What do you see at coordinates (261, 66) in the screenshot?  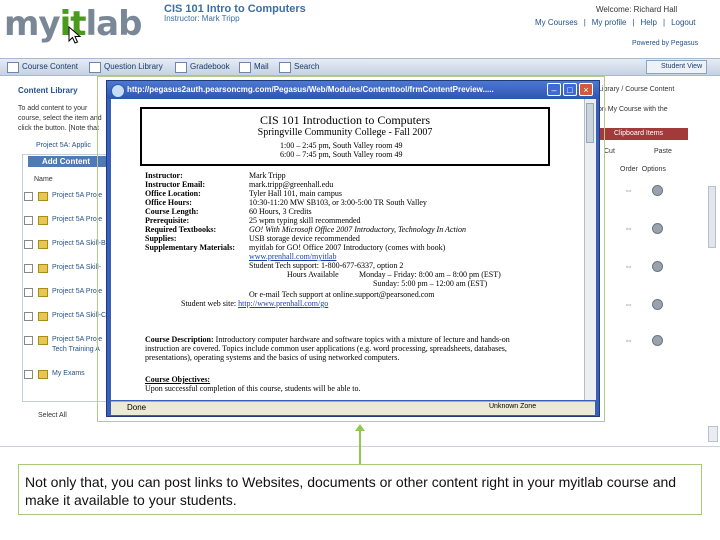 I see `tab-label: Mail` at bounding box center [261, 66].